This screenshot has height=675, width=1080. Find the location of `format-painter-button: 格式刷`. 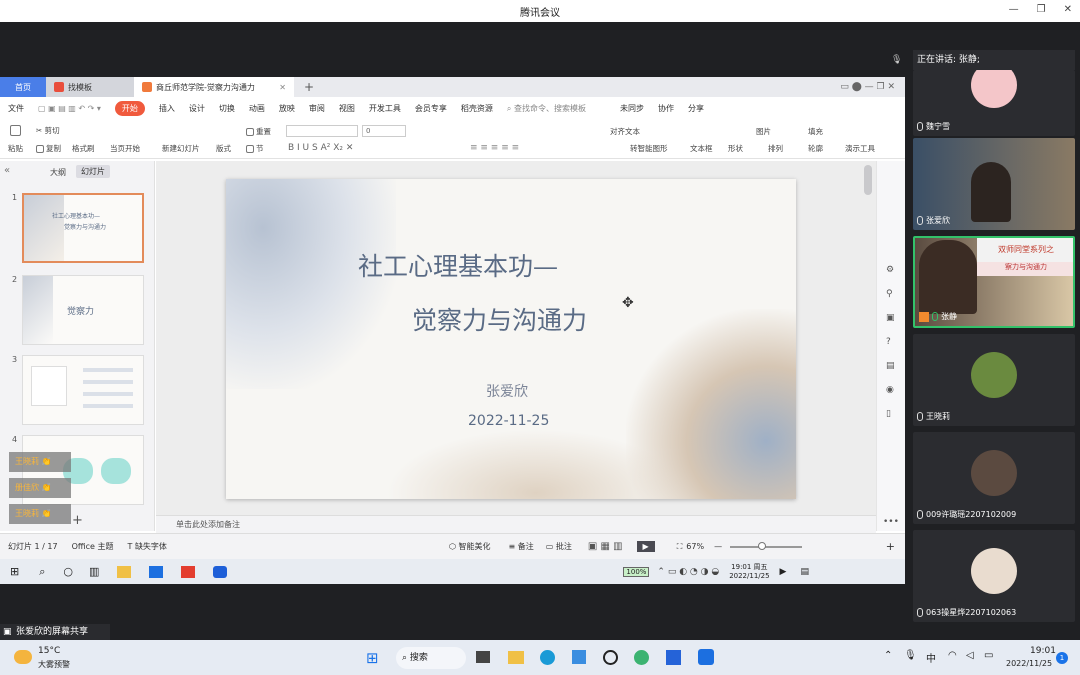

format-painter-button: 格式刷 is located at coordinates (83, 148).